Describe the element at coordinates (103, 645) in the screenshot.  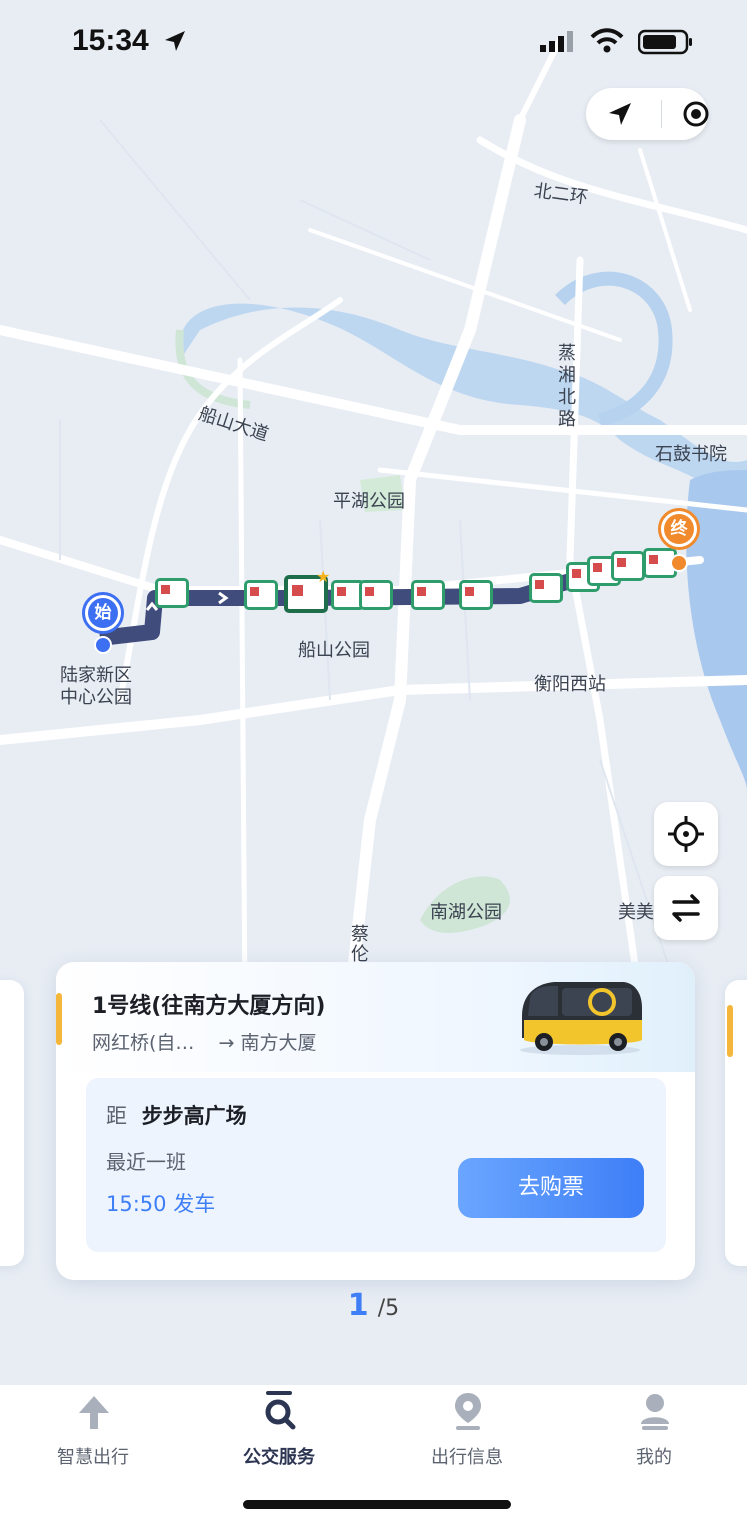
I see `start-dot` at that location.